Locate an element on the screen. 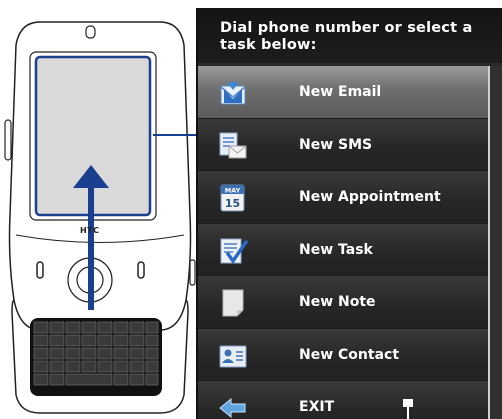 The image size is (502, 419). menu-item-exit: EXIT is located at coordinates (343, 400).